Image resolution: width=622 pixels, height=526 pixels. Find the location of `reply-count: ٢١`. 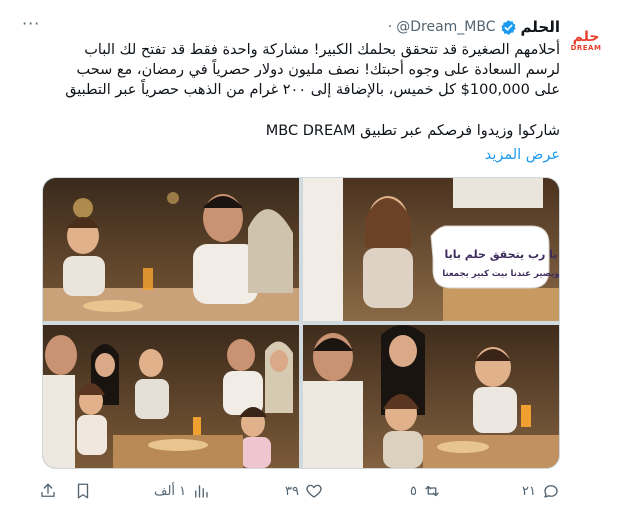

reply-count: ٢١ is located at coordinates (529, 491).